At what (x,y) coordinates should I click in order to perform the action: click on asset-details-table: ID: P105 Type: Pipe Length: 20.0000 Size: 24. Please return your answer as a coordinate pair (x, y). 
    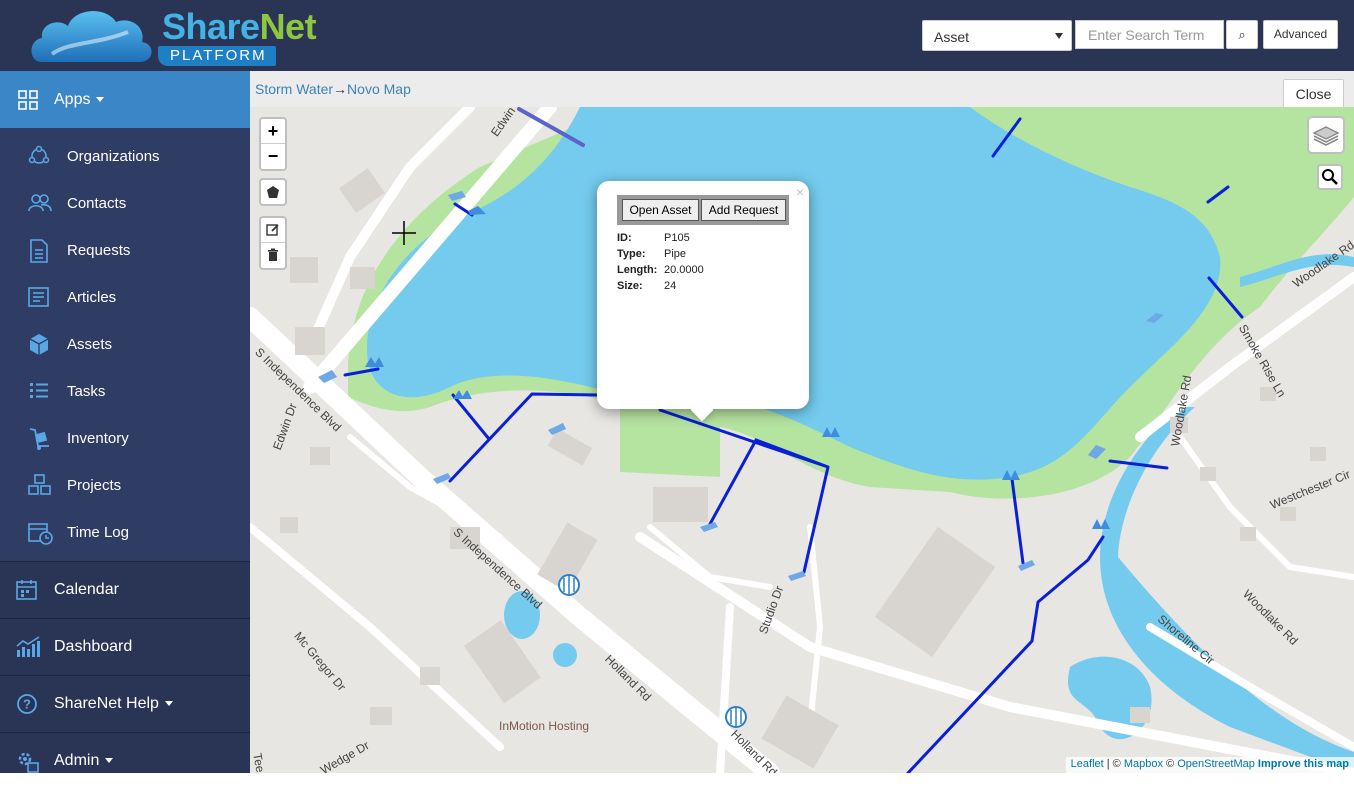
    Looking at the image, I should click on (662, 263).